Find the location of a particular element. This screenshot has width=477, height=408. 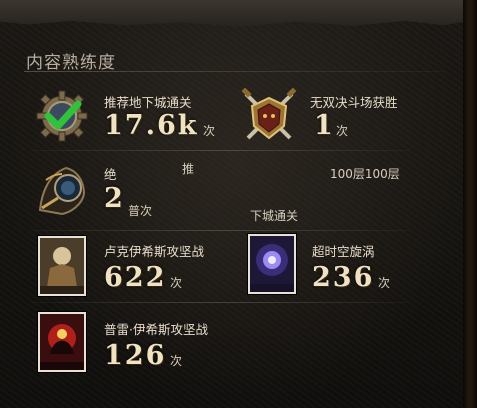

luke-portrait-icon is located at coordinates (62, 266).